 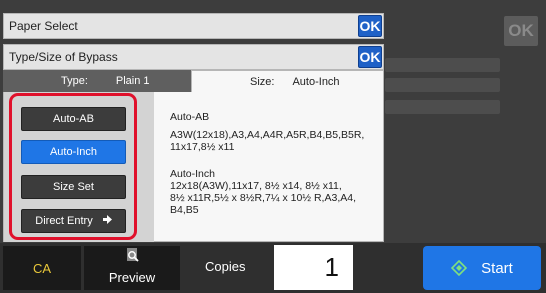 I want to click on bypass-bar: Type/Size of Bypass OK, so click(x=193, y=57).